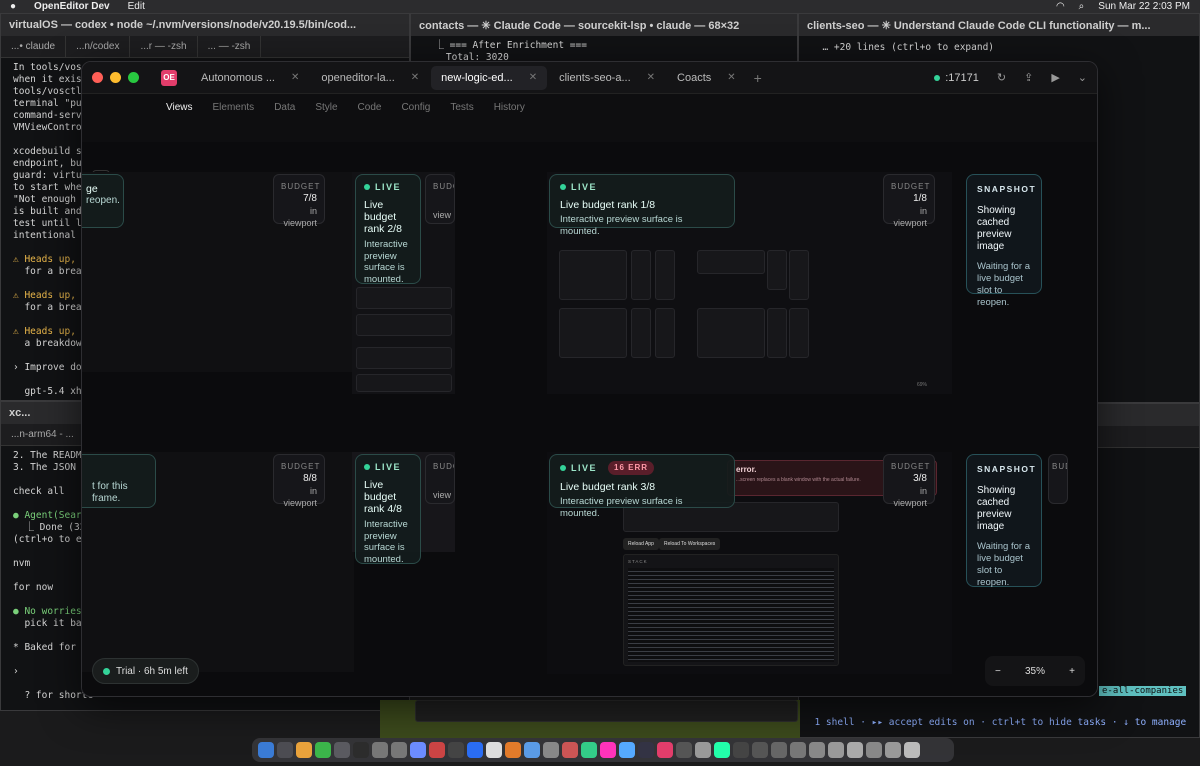 The width and height of the screenshot is (1200, 766). Describe the element at coordinates (621, 225) in the screenshot. I see `live-body: Interactive preview surface is mounted.` at that location.